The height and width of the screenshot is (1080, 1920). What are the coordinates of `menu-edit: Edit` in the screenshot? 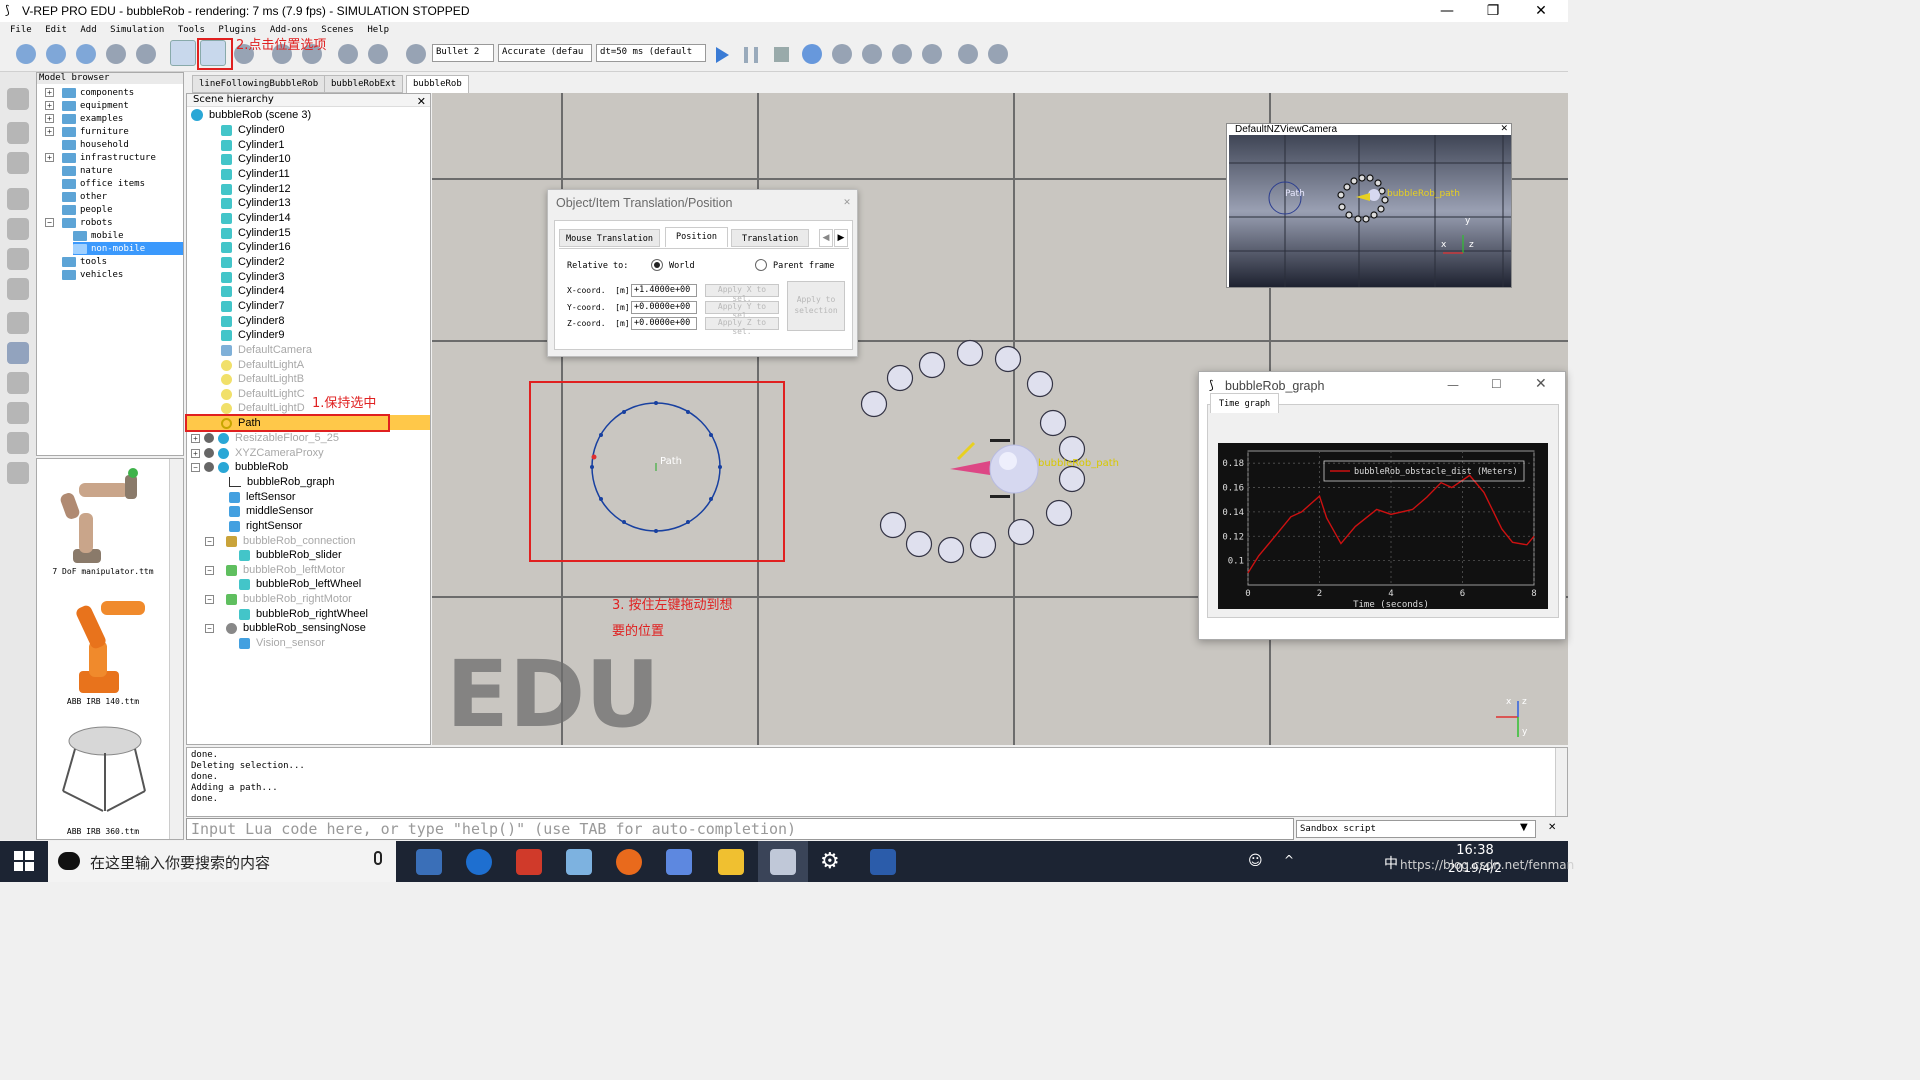 It's located at (56, 30).